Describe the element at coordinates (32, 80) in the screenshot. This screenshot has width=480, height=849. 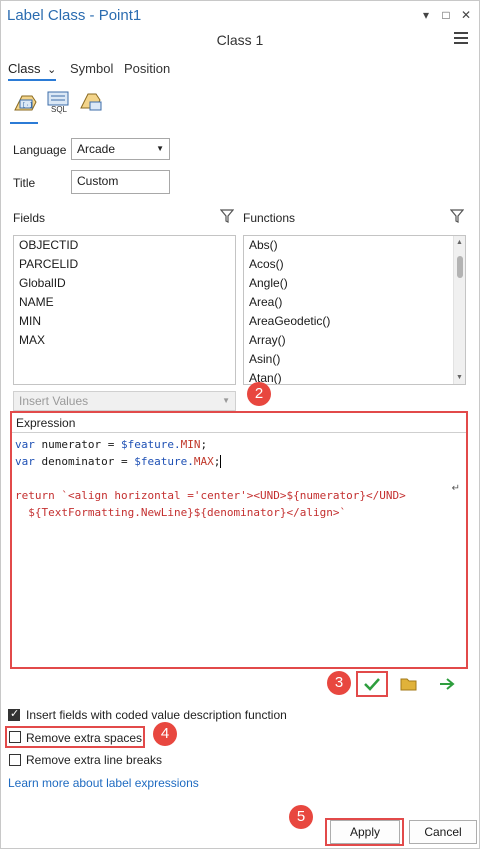
I see `active-tab-indicator` at that location.